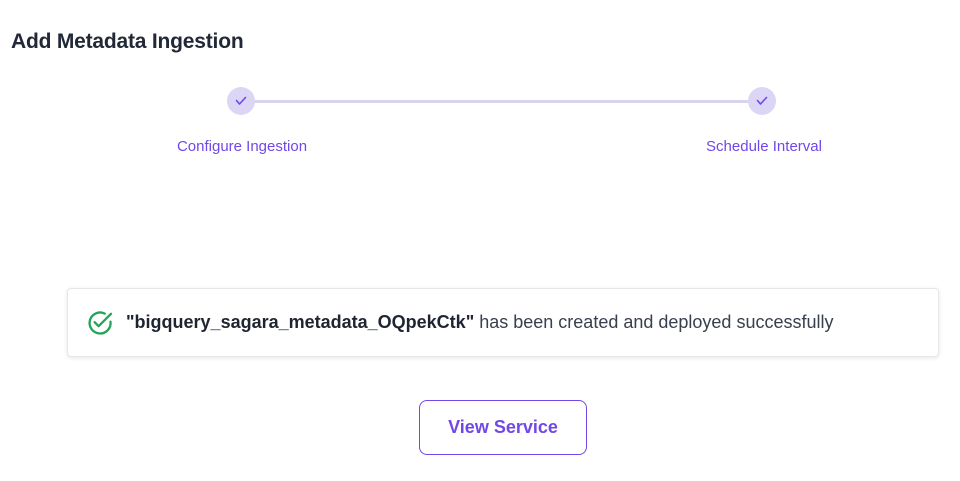 The height and width of the screenshot is (481, 960). What do you see at coordinates (127, 41) in the screenshot?
I see `page-title: Add Metadata Ingestion` at bounding box center [127, 41].